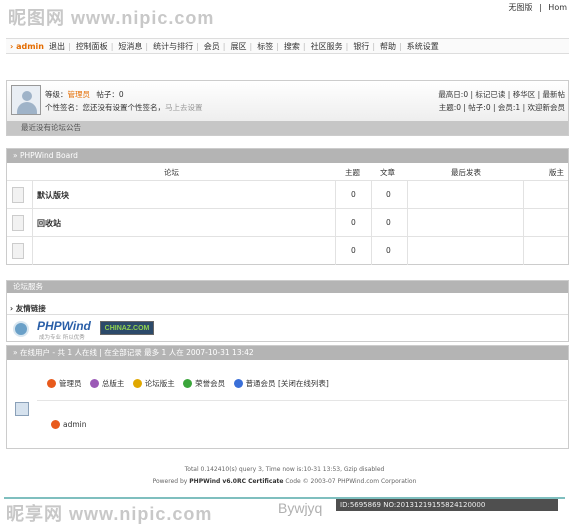 The width and height of the screenshot is (569, 524). I want to click on avatar, so click(26, 100).